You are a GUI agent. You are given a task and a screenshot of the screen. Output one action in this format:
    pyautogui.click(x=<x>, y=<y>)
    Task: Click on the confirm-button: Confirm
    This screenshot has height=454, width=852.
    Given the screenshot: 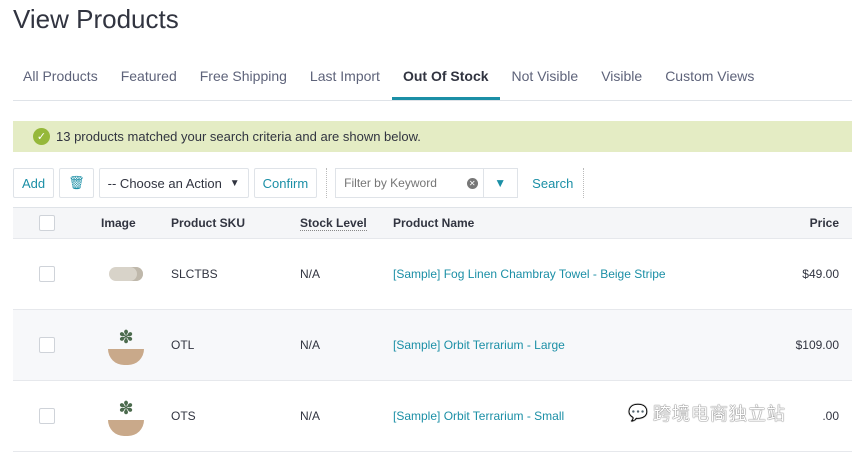 What is the action you would take?
    pyautogui.click(x=285, y=183)
    